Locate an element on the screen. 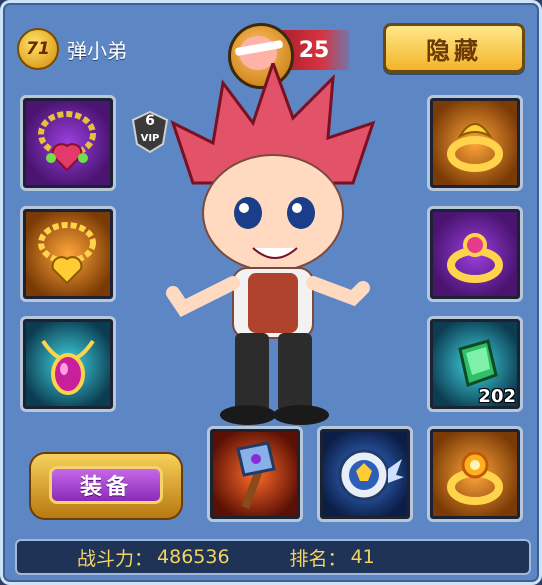  rank-label: 排名： is located at coordinates (318, 558).